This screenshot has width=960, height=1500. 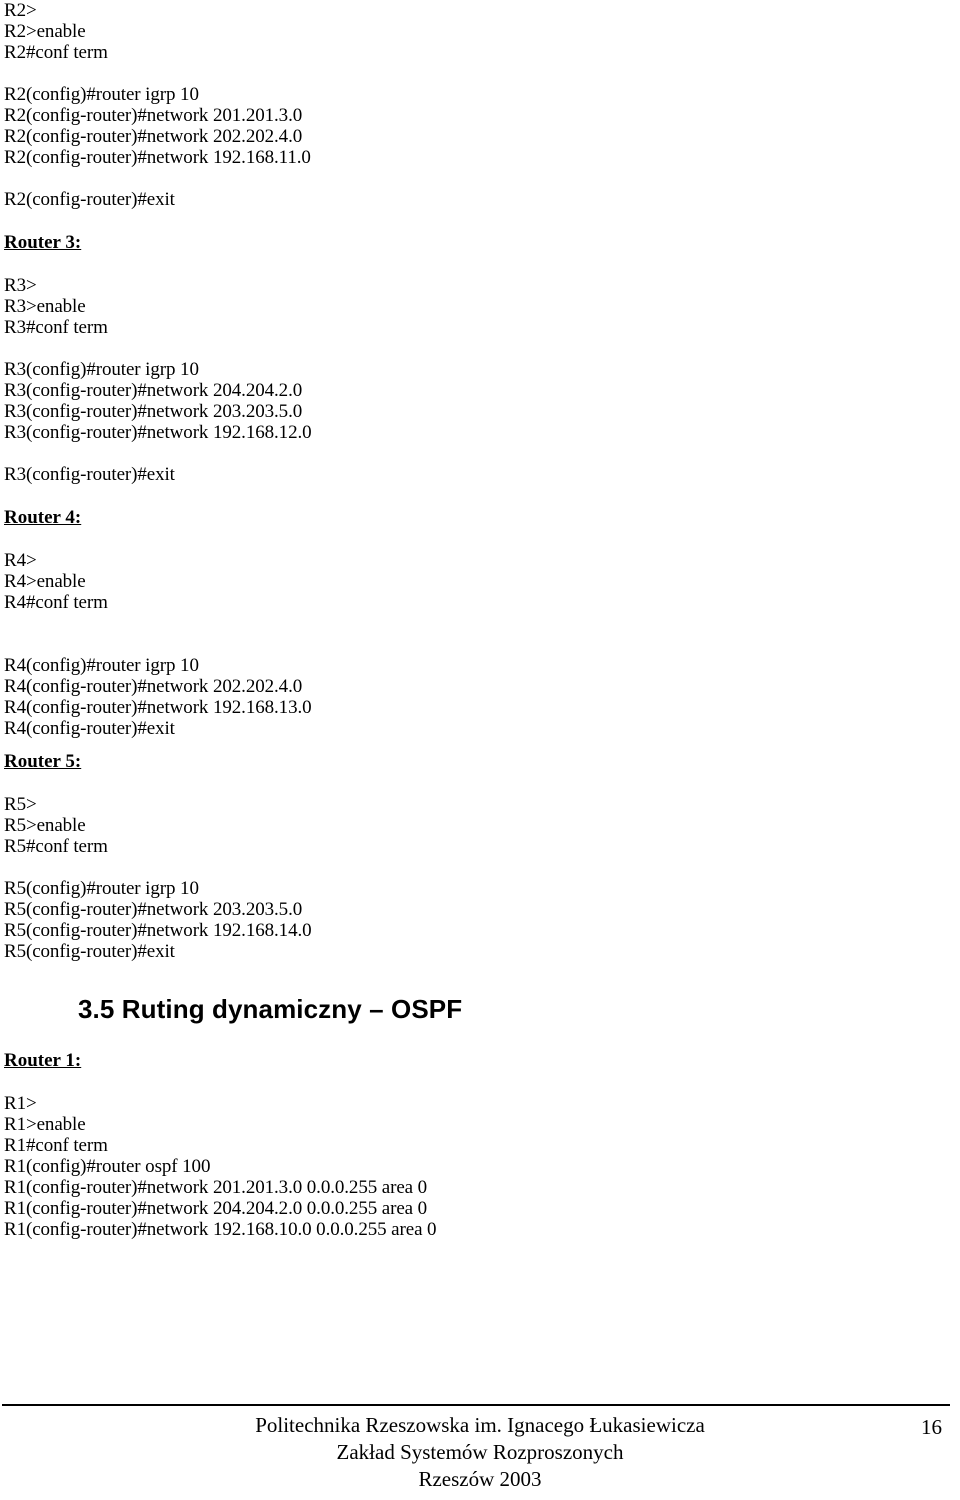 I want to click on footer-divider, so click(x=476, y=1405).